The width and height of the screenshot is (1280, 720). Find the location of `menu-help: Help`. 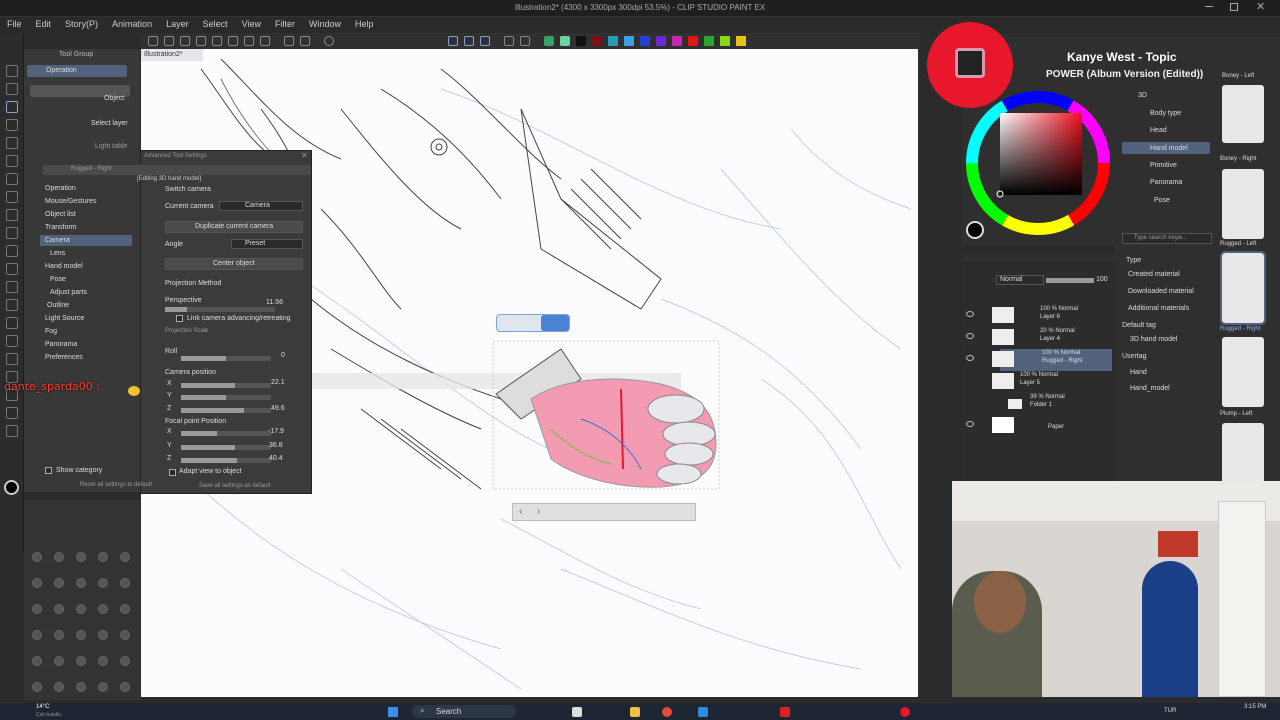

menu-help: Help is located at coordinates (364, 23).